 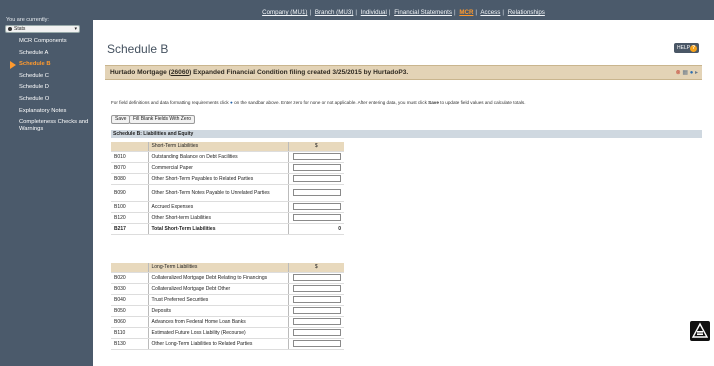 What do you see at coordinates (129, 193) in the screenshot?
I see `line-code: B090` at bounding box center [129, 193].